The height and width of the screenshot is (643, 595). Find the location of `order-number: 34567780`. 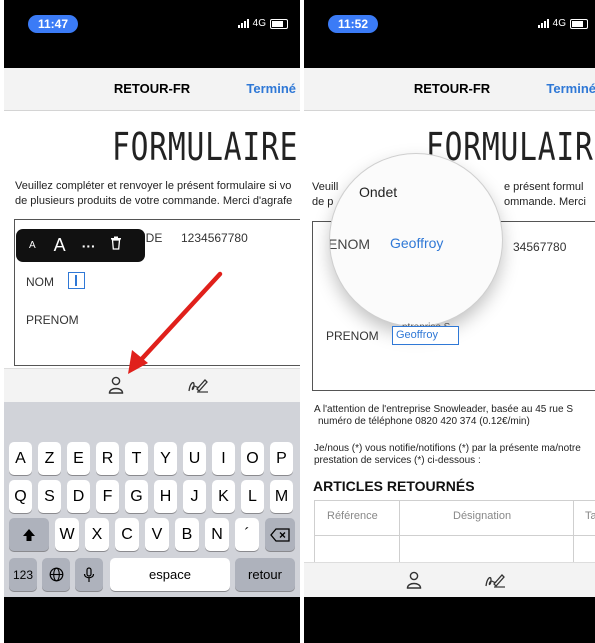

order-number: 34567780 is located at coordinates (540, 247).